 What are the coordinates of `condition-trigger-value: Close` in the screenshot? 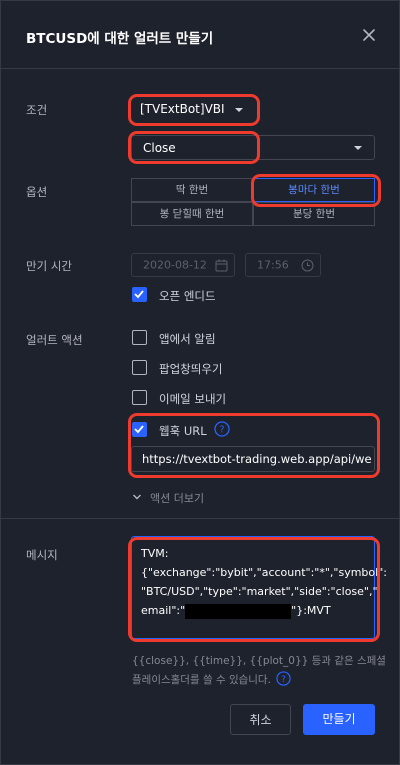 It's located at (159, 147).